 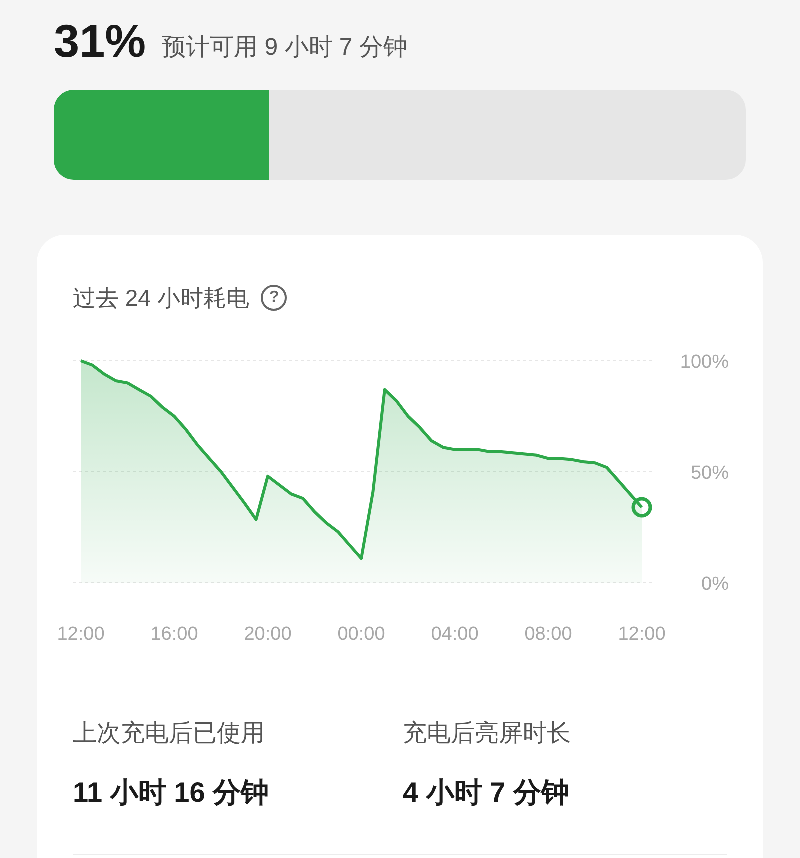 What do you see at coordinates (709, 473) in the screenshot?
I see `y-tick-label: 50%` at bounding box center [709, 473].